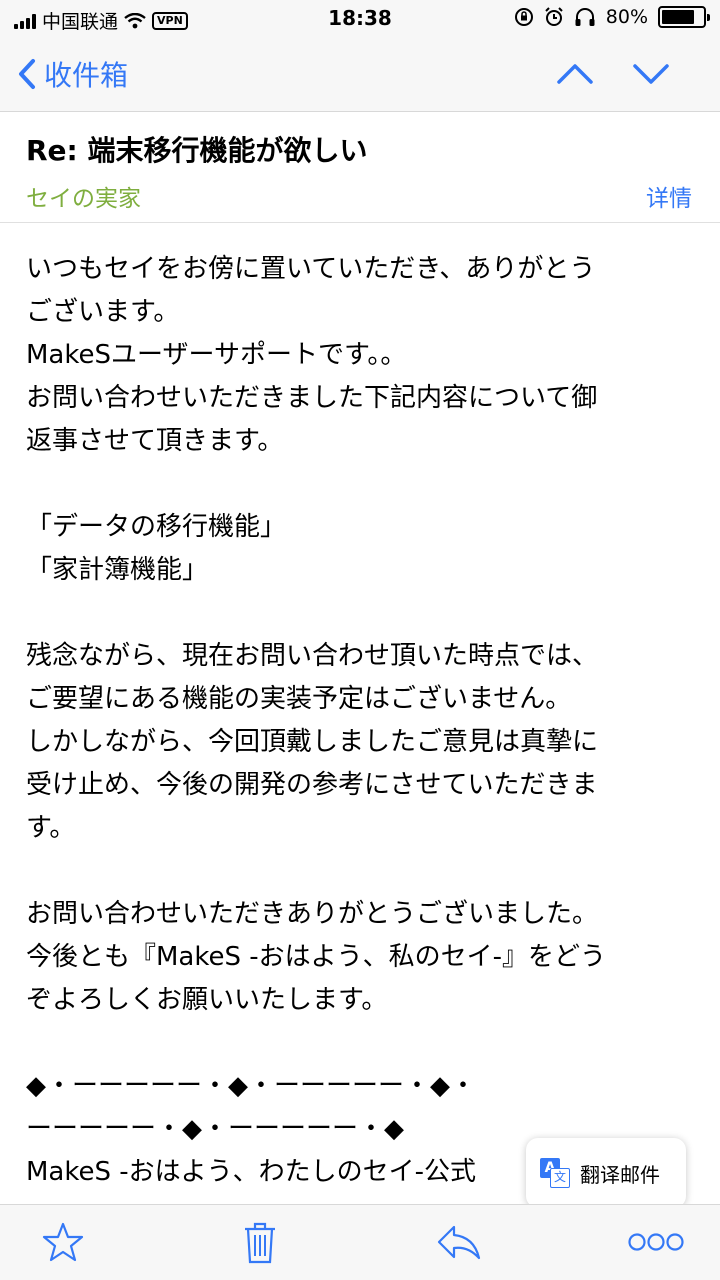  I want to click on back-label: 收件箱, so click(86, 75).